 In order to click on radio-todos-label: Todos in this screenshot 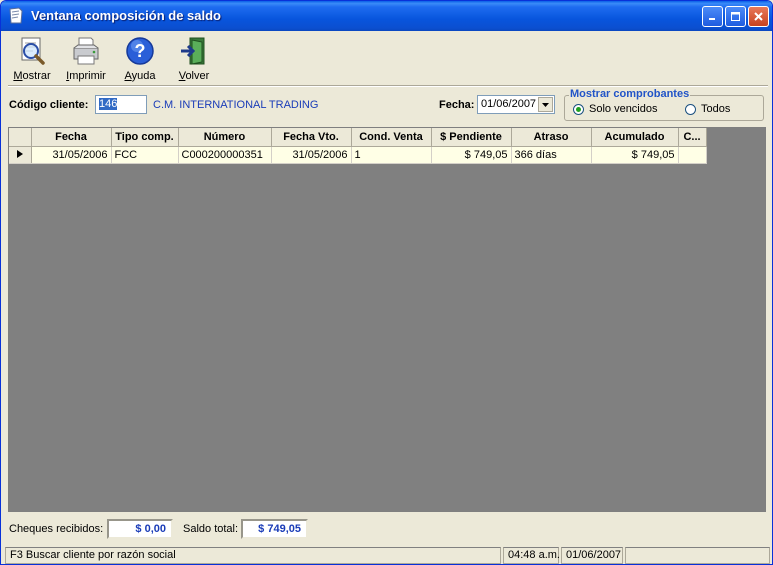, I will do `click(716, 109)`.